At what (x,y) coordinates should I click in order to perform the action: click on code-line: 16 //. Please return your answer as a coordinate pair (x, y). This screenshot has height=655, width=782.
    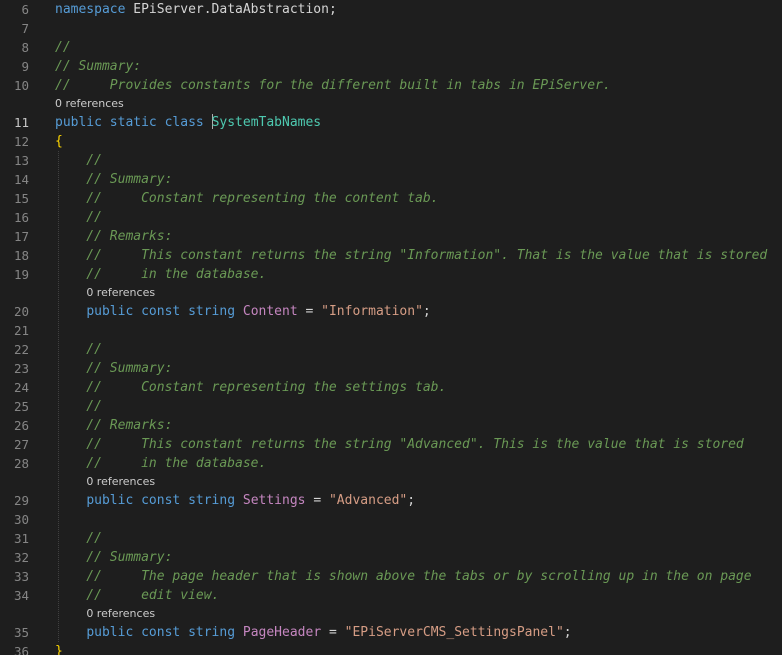
    Looking at the image, I should click on (391, 217).